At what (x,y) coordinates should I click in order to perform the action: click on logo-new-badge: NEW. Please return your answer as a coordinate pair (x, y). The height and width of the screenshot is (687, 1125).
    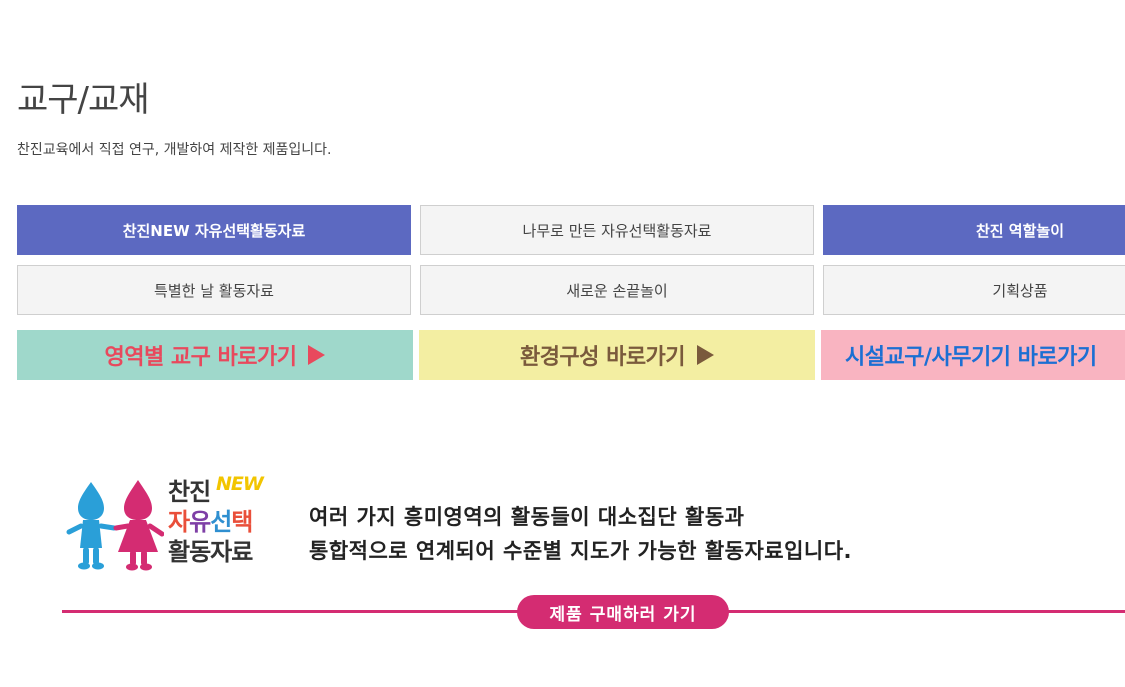
    Looking at the image, I should click on (240, 484).